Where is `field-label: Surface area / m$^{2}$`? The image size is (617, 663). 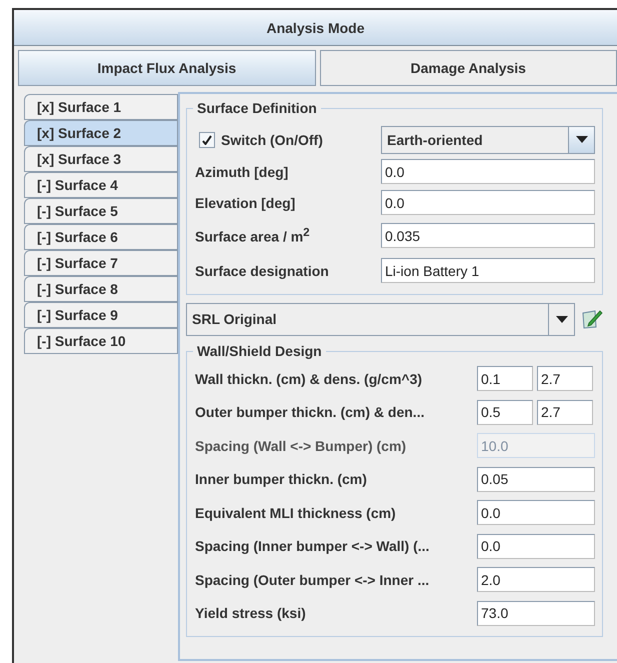 field-label: Surface area / m$^{2}$ is located at coordinates (253, 235).